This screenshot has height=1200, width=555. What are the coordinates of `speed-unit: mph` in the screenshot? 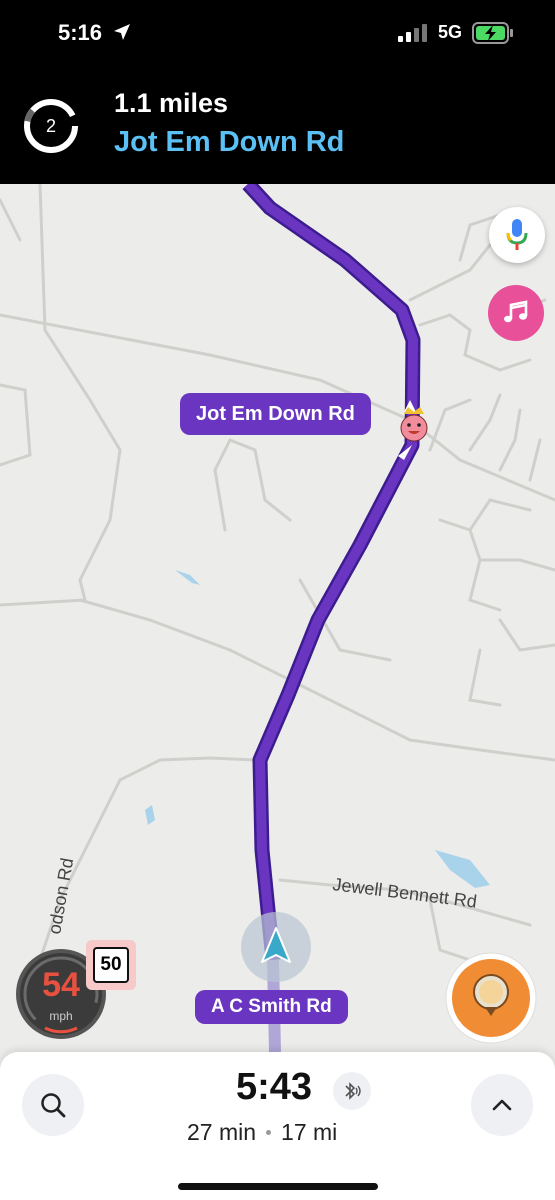 It's located at (61, 1016).